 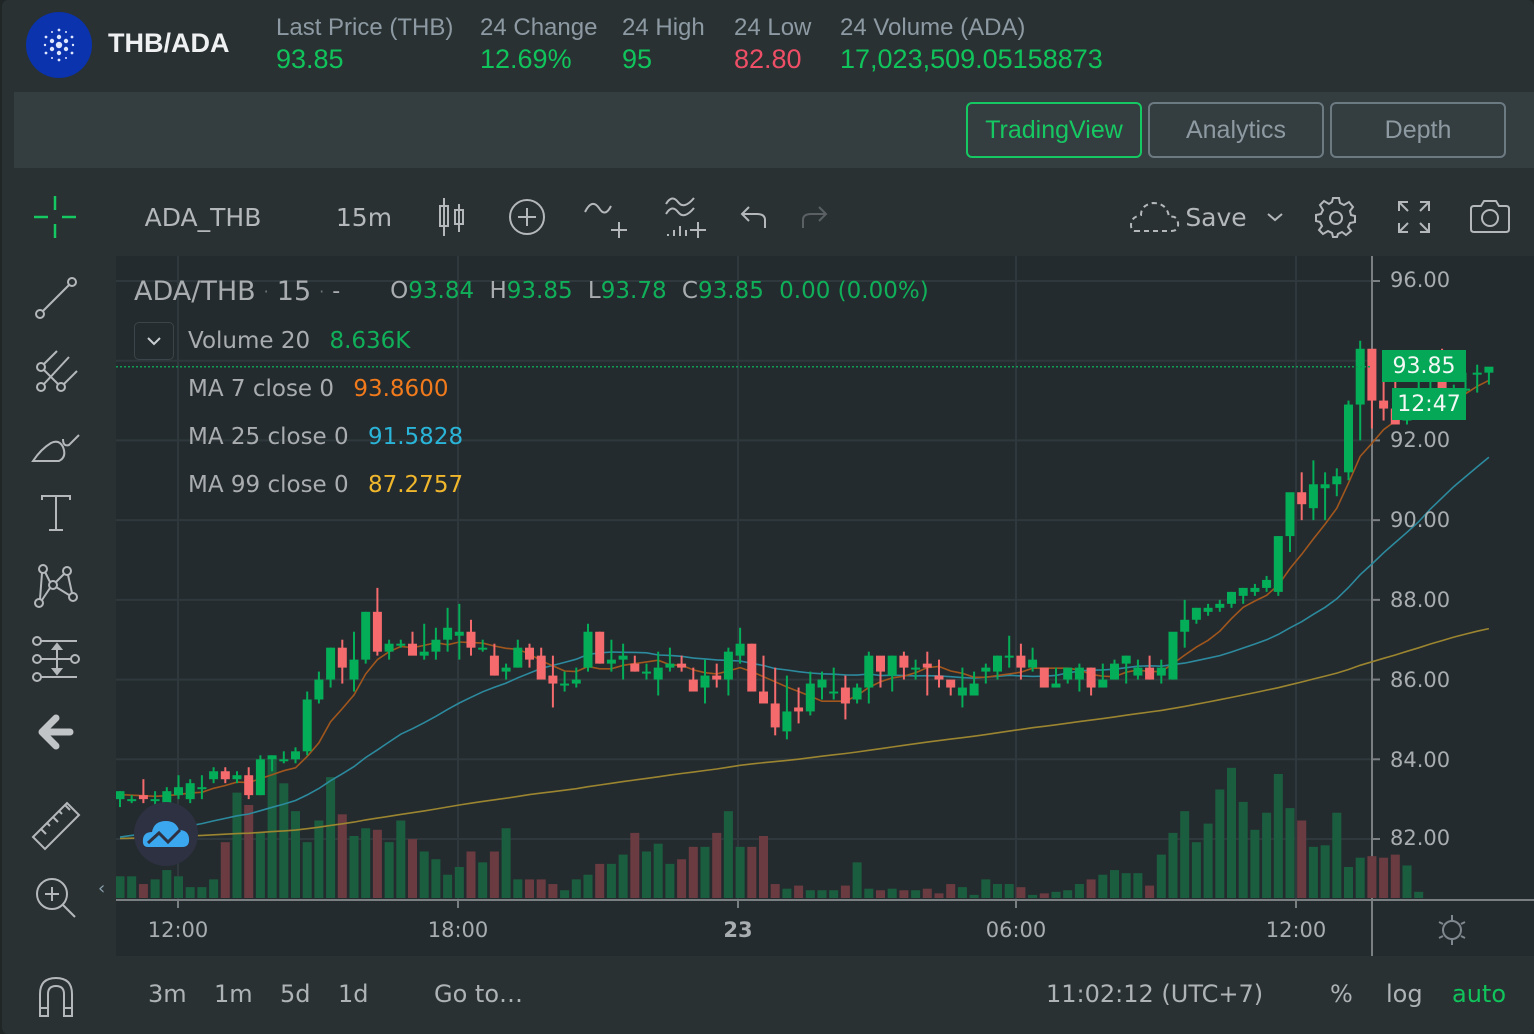 I want to click on text-icon, so click(x=56, y=514).